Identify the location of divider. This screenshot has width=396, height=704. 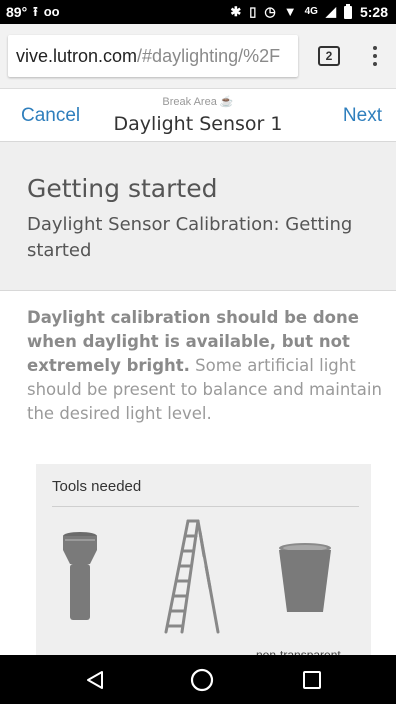
(205, 506).